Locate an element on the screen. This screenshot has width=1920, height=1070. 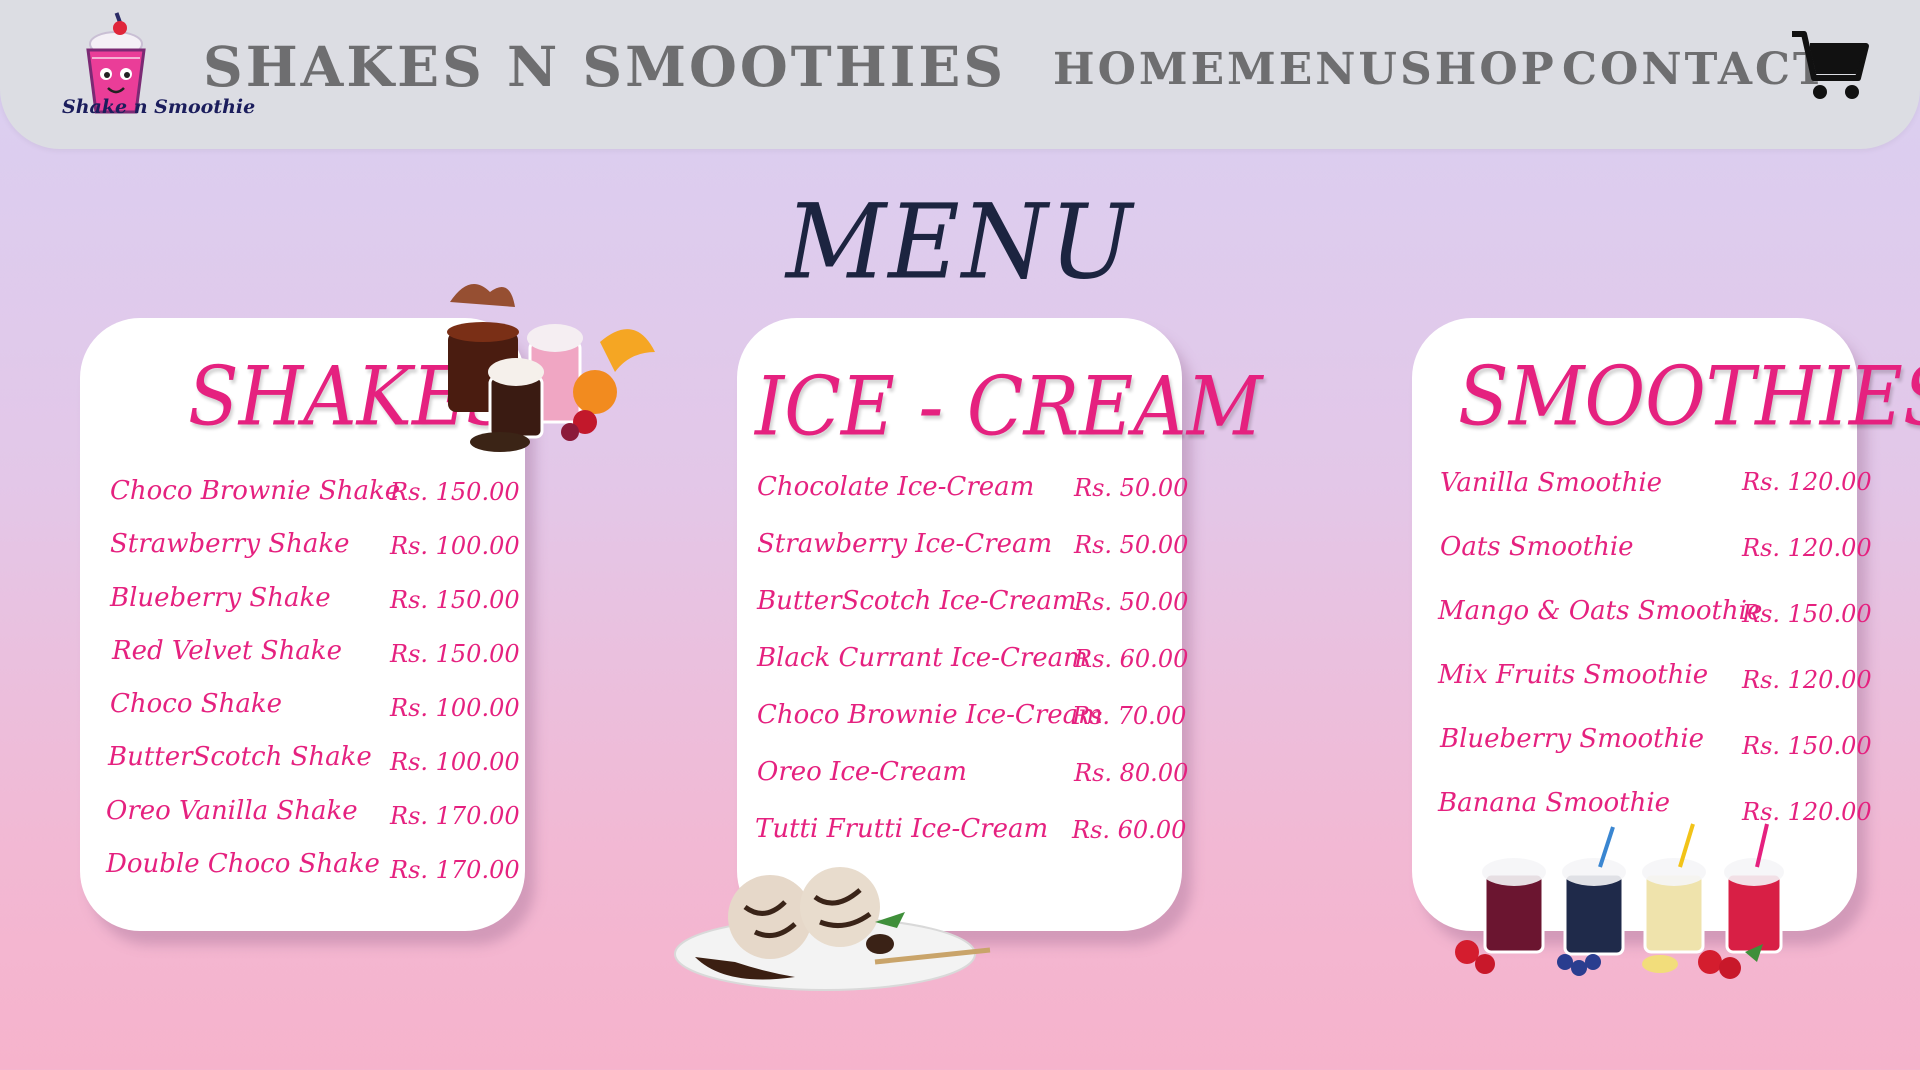
menu-item-name: Mix Fruits Smoothie is located at coordinates (1573, 675).